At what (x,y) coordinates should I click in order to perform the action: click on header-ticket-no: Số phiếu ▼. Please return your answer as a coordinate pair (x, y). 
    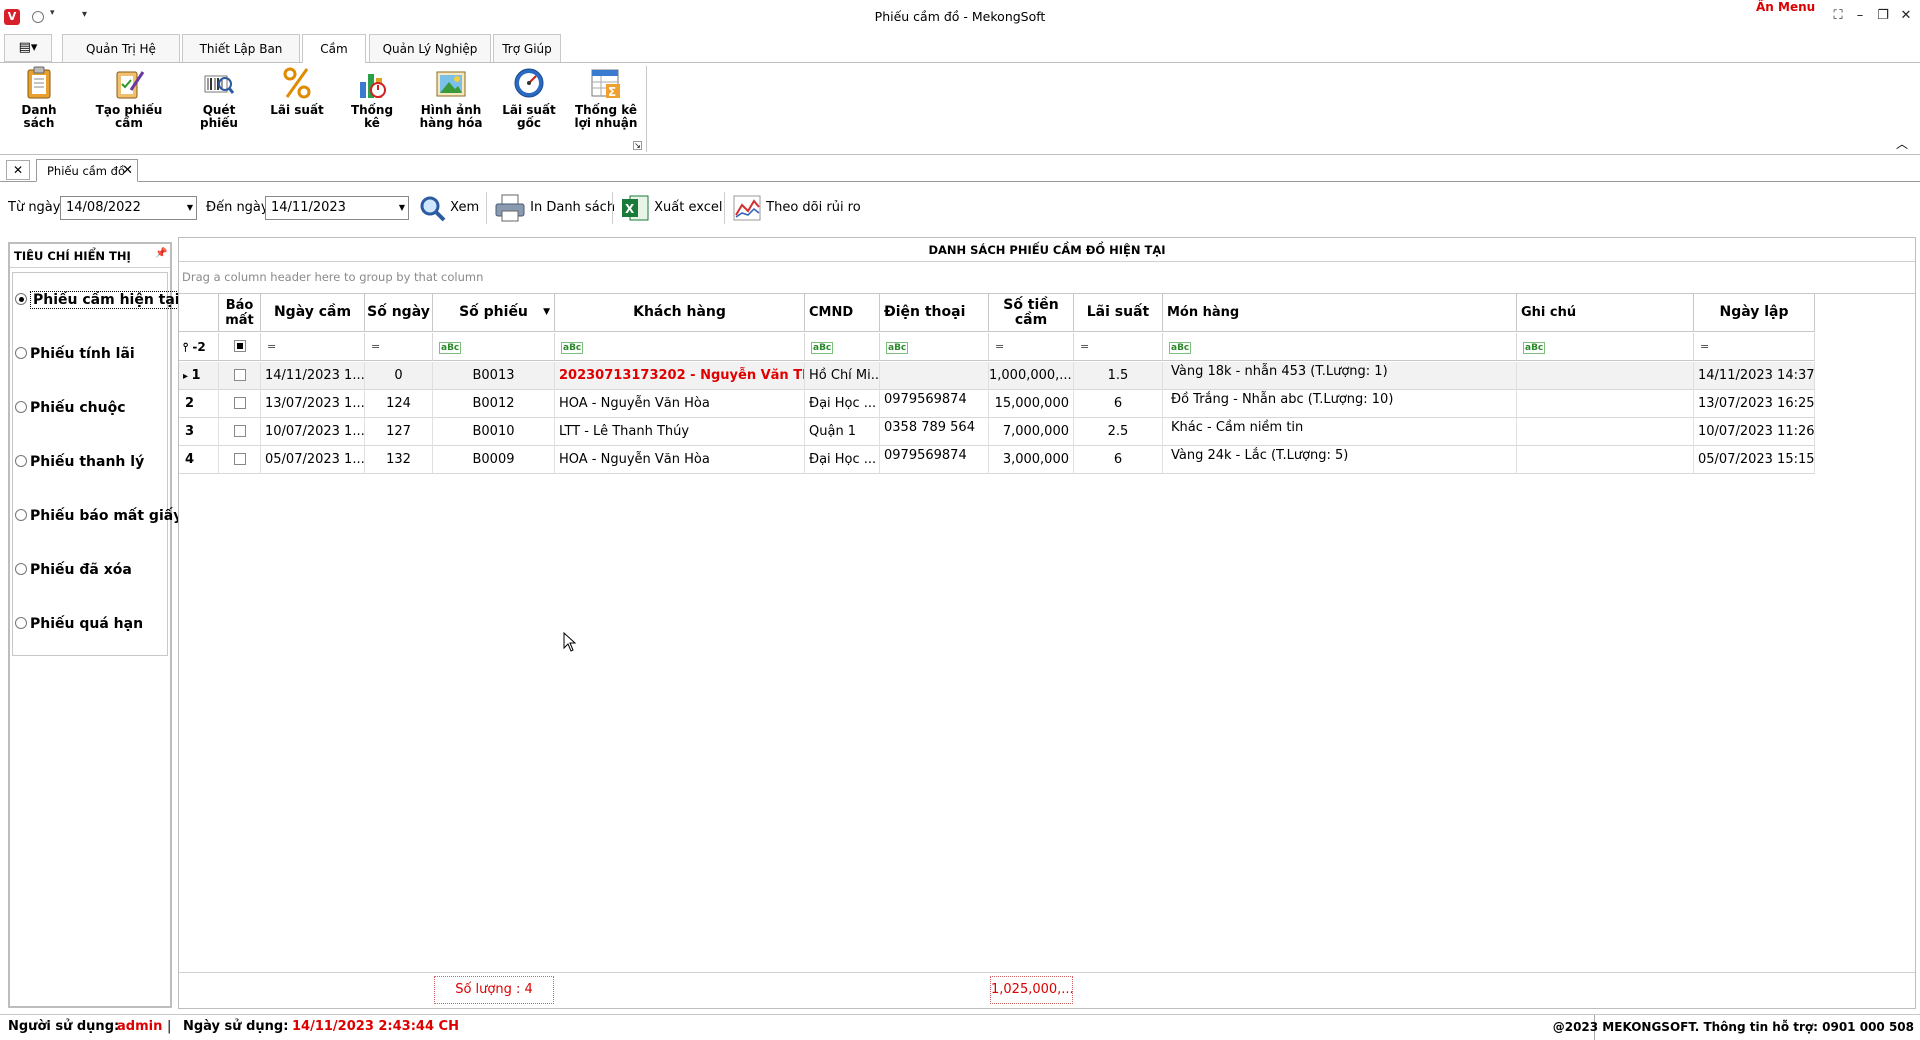
    Looking at the image, I should click on (494, 313).